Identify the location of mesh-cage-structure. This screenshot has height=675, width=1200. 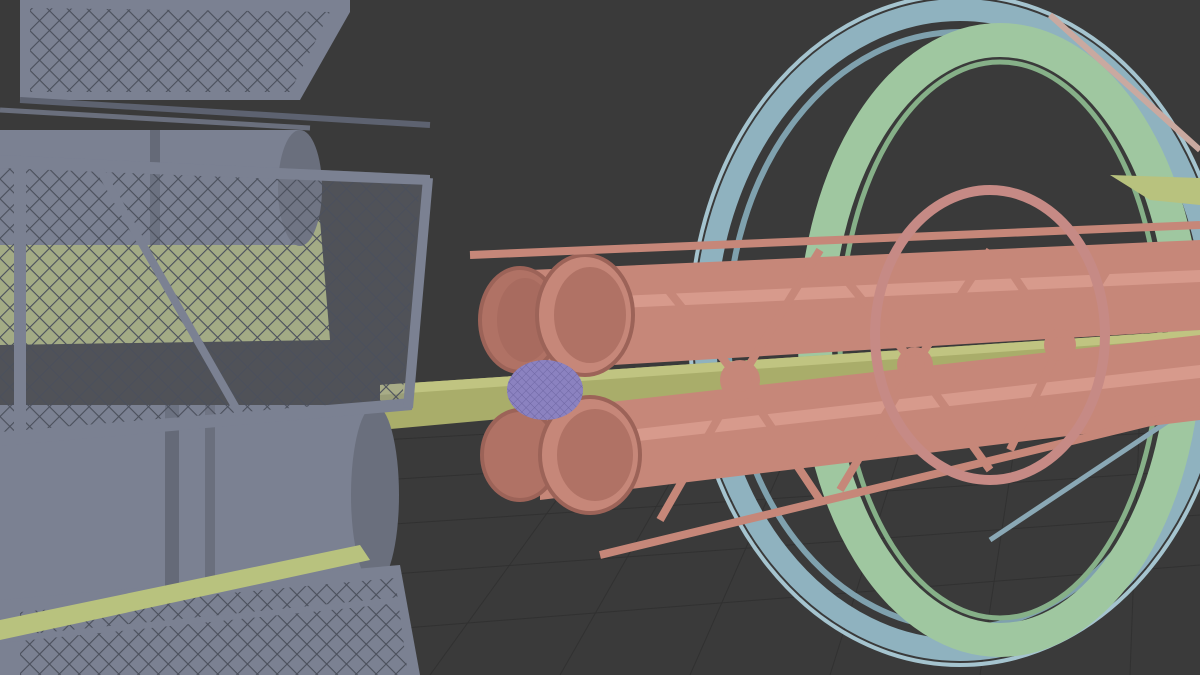
(215, 65).